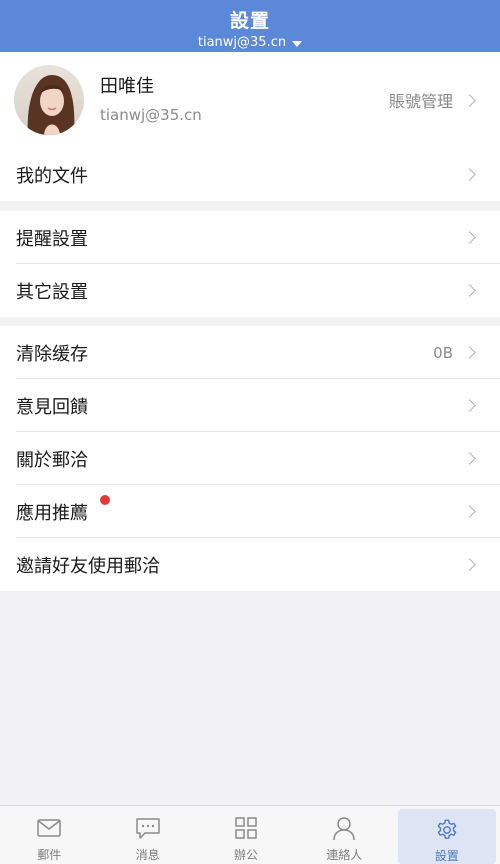 The image size is (500, 864). Describe the element at coordinates (240, 509) in the screenshot. I see `menu-item-label: 應用推薦` at that location.